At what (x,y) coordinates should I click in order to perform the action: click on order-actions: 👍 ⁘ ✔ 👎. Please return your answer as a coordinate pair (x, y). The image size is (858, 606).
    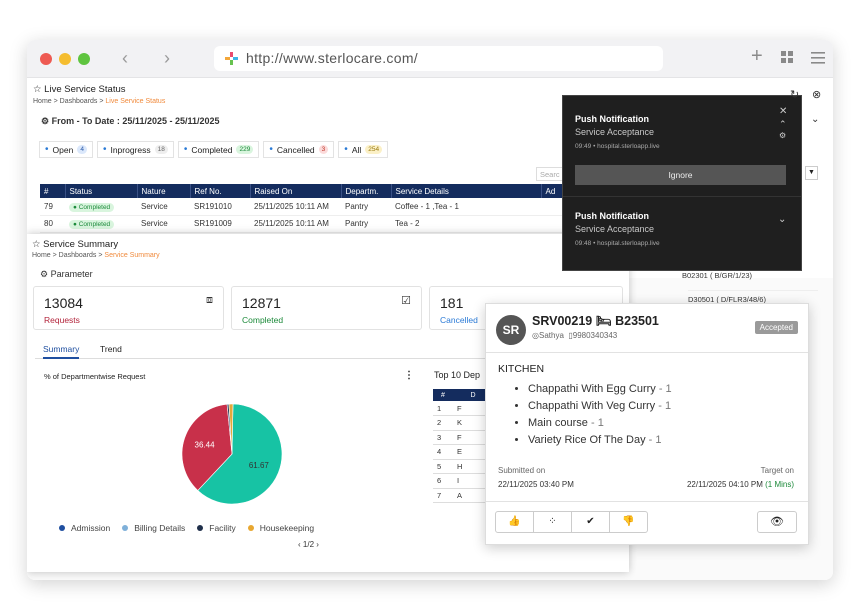
    Looking at the image, I should click on (571, 522).